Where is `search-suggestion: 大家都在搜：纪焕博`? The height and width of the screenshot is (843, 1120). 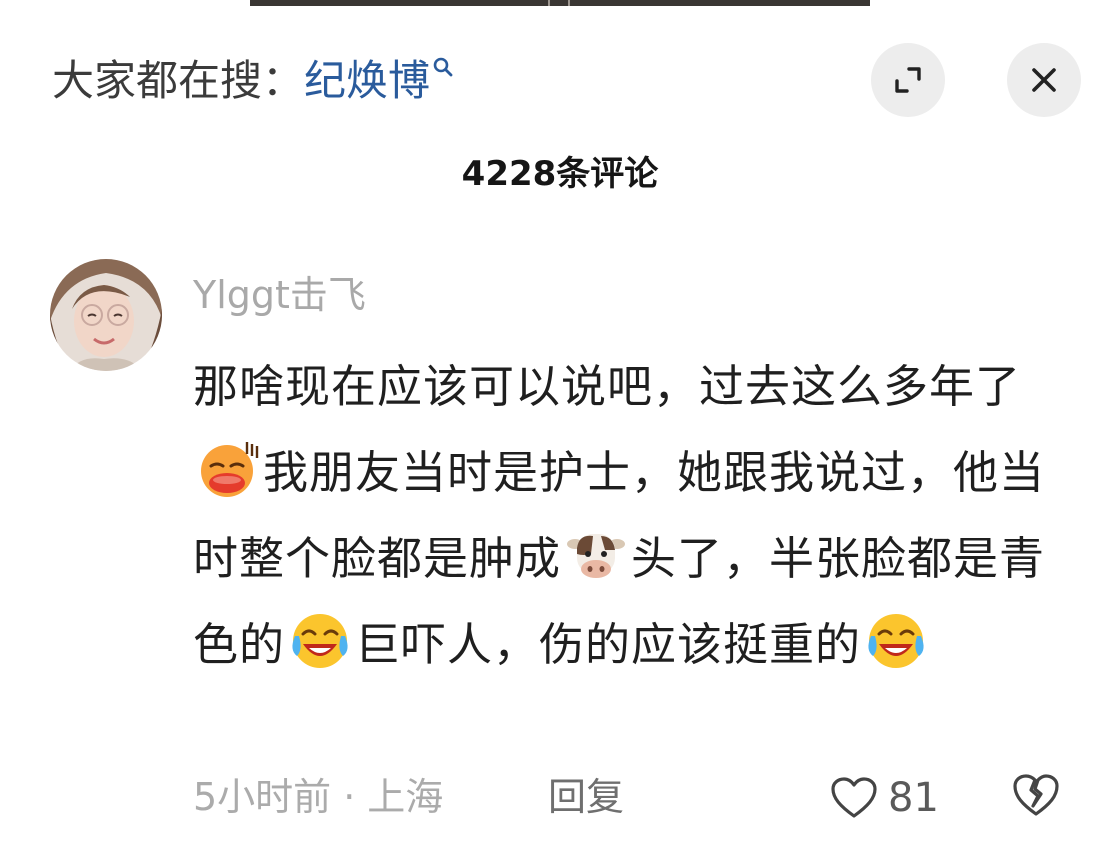
search-suggestion: 大家都在搜：纪焕博 is located at coordinates (253, 81).